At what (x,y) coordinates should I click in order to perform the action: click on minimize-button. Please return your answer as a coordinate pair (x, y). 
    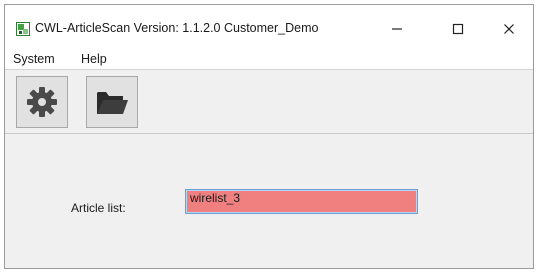
    Looking at the image, I should click on (397, 29).